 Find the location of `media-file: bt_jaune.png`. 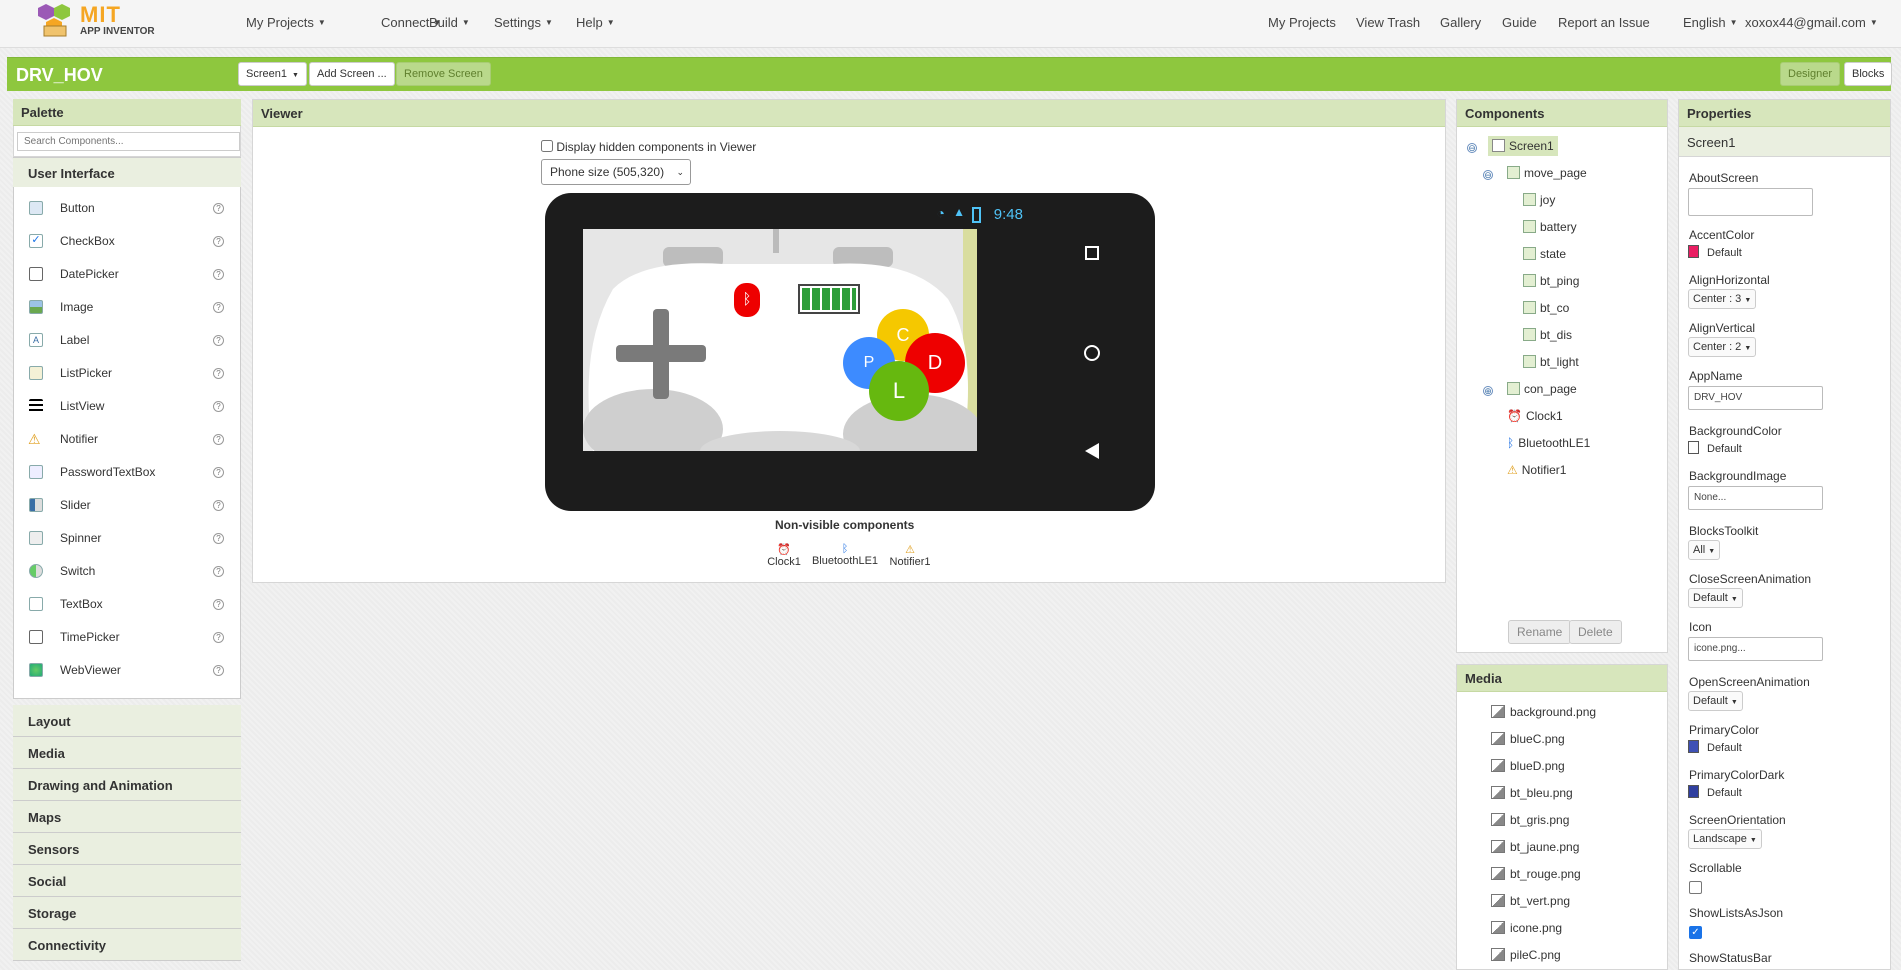

media-file: bt_jaune.png is located at coordinates (1535, 847).